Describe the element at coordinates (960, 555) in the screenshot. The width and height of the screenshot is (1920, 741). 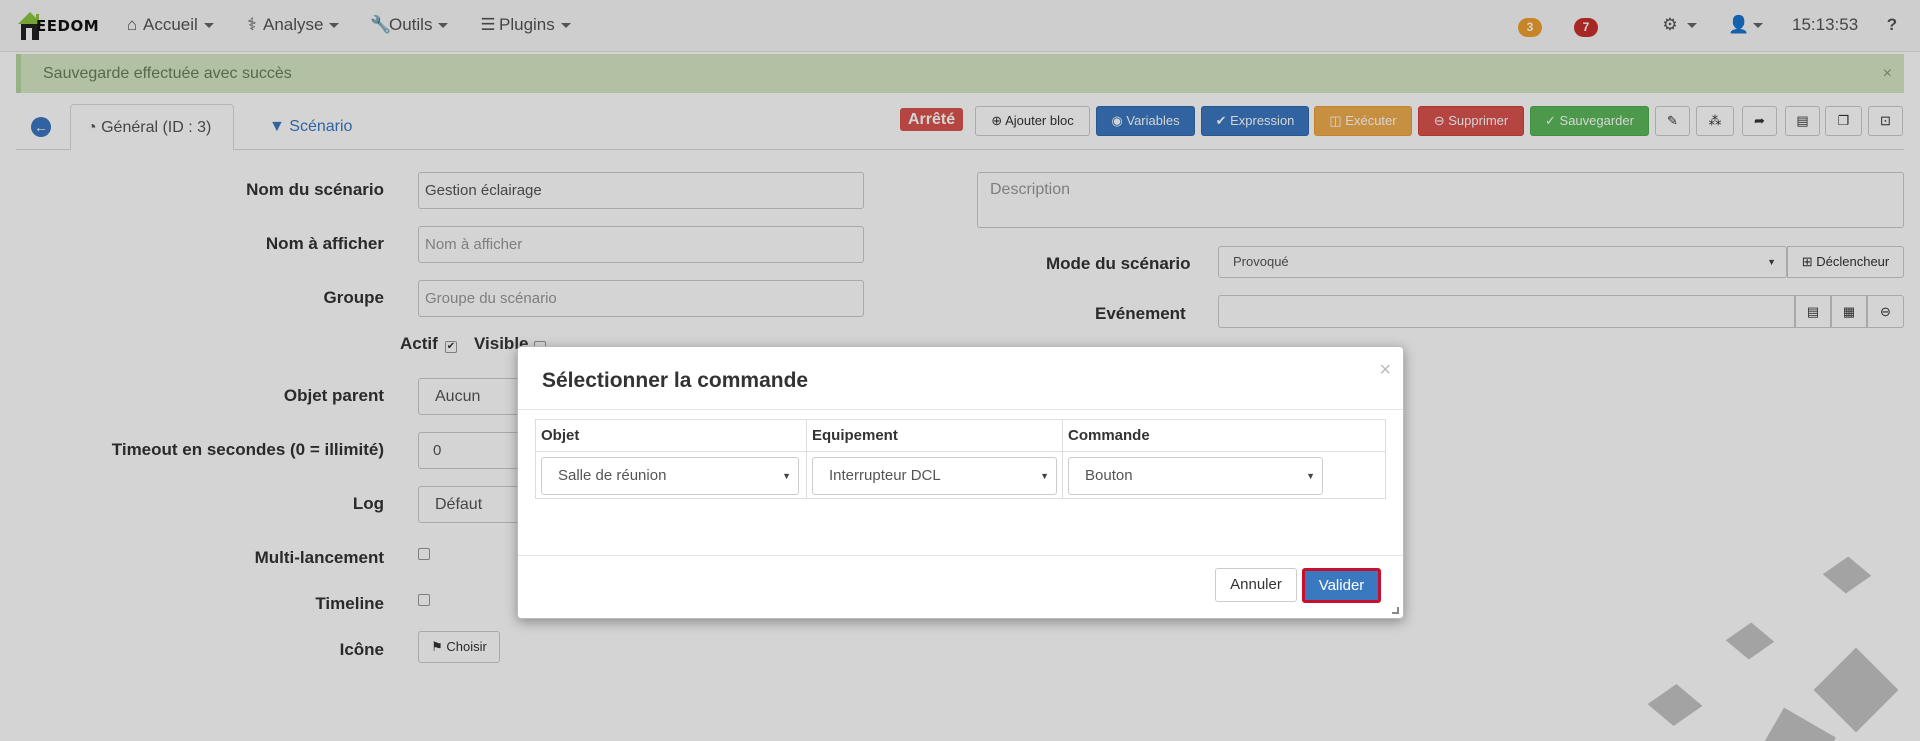
I see `modal-footer-divider` at that location.